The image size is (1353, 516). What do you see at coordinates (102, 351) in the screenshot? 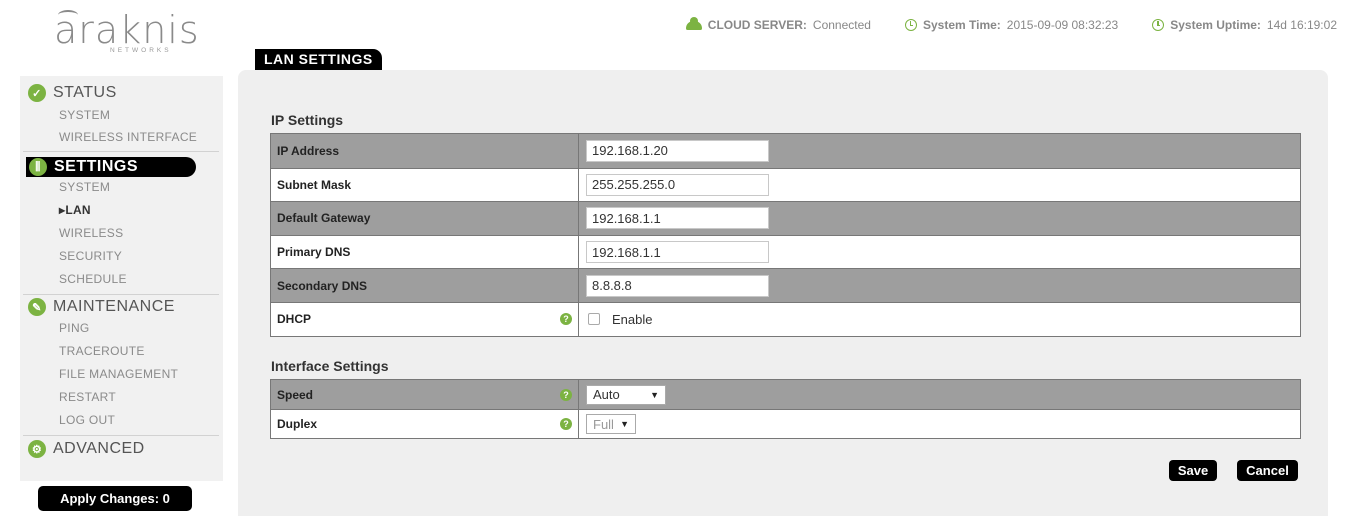
I see `sidebar-item-traceroute: TRACEROUTE` at bounding box center [102, 351].